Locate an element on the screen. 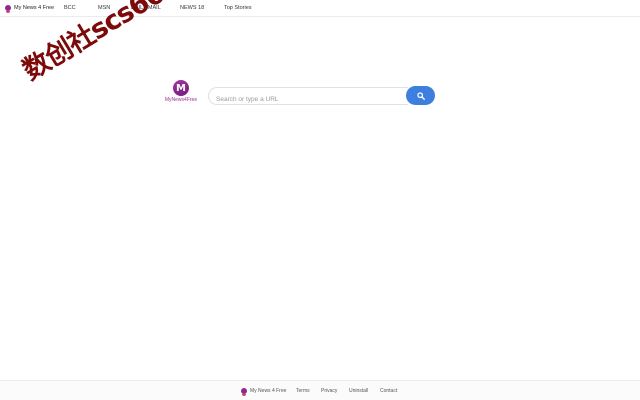  footer-link-uninstall: Uninstall is located at coordinates (358, 391).